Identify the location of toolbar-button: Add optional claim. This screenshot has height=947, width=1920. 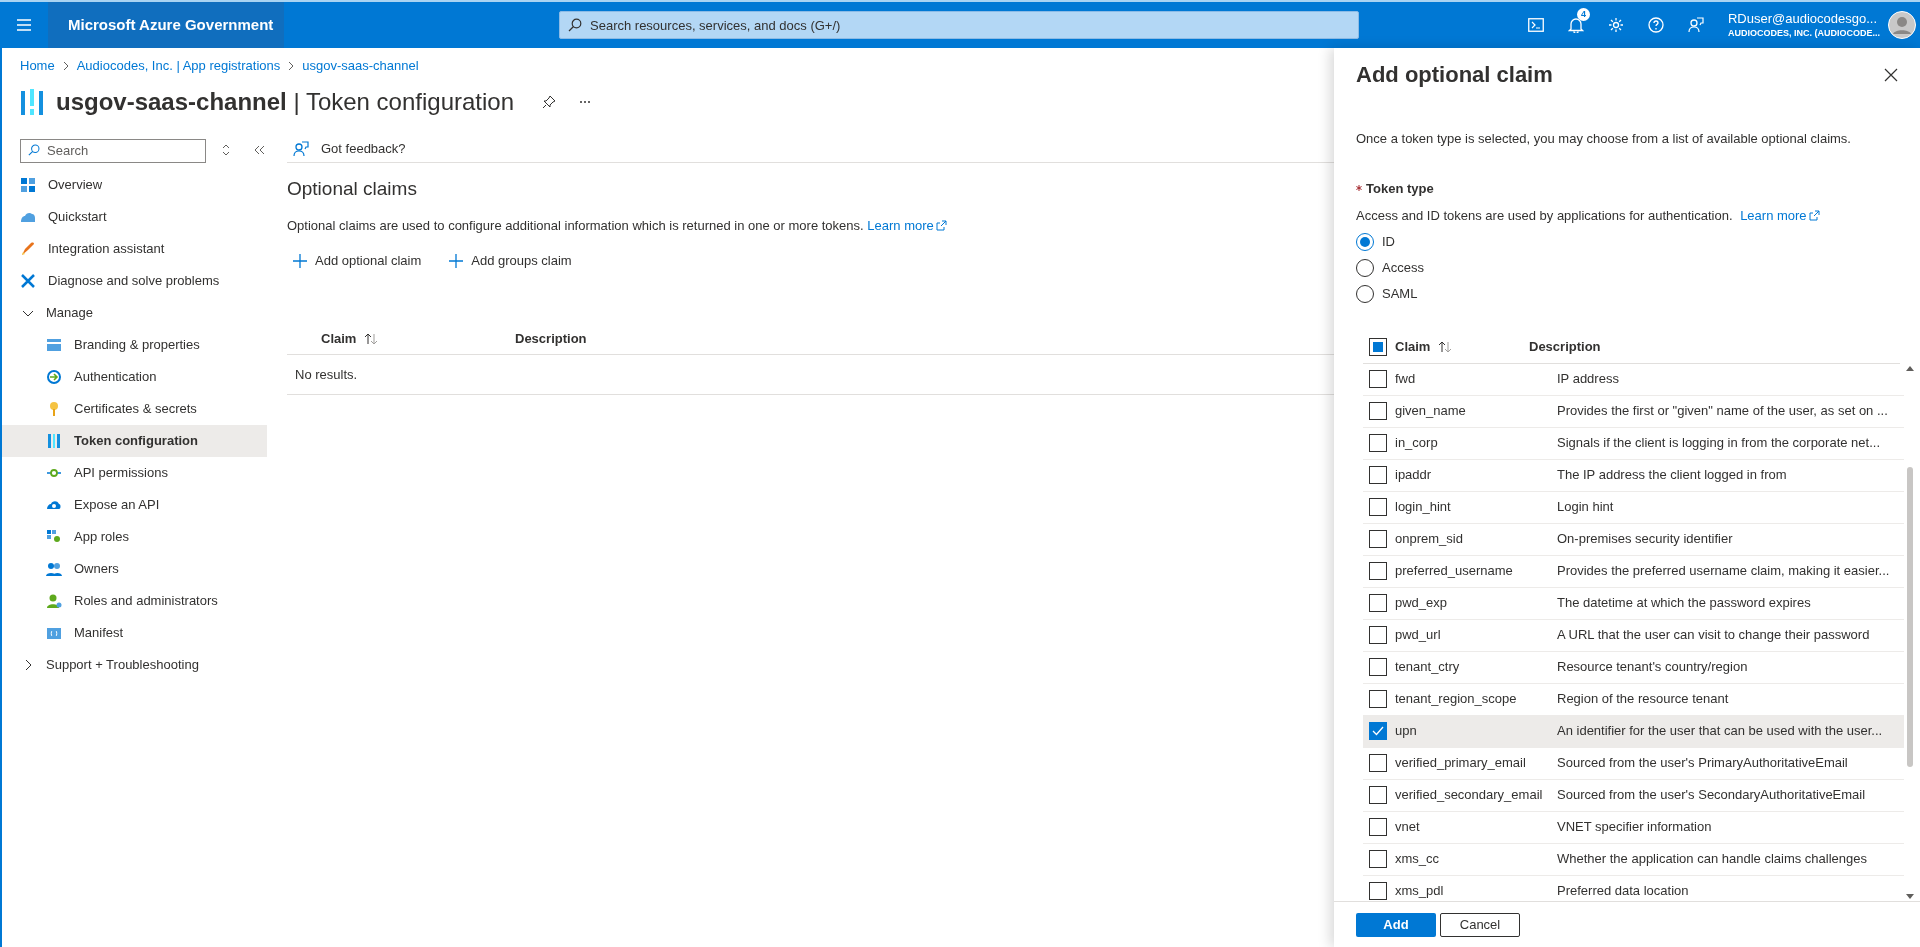
(357, 261).